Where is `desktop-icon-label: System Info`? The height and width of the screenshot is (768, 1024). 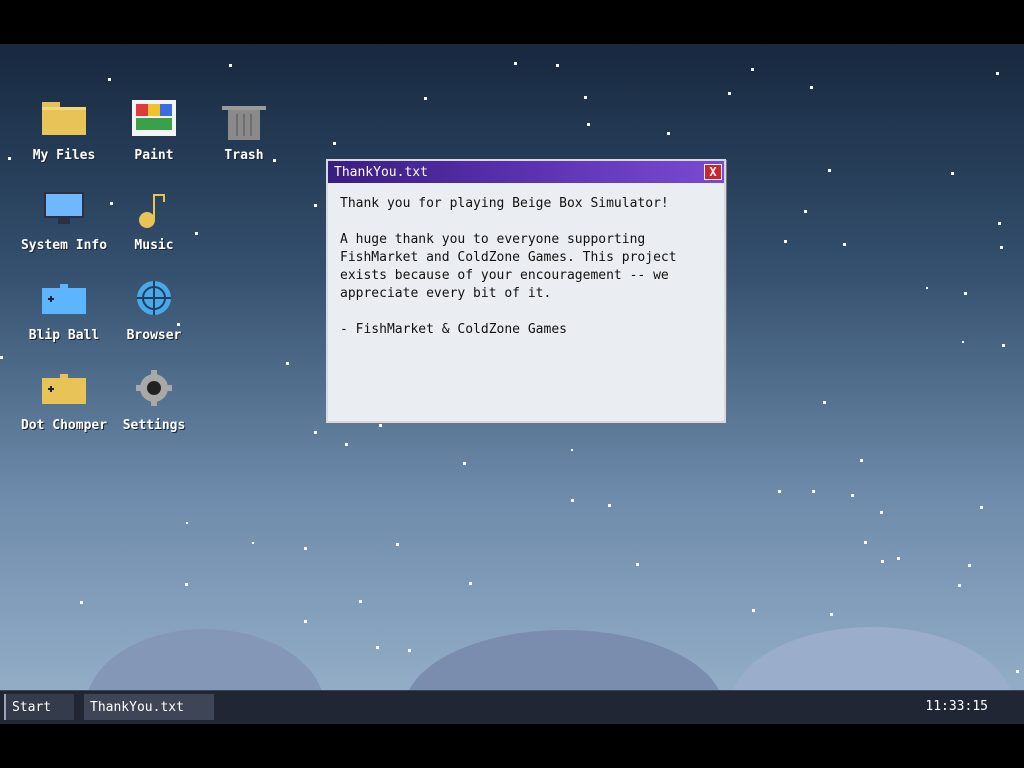 desktop-icon-label: System Info is located at coordinates (64, 245).